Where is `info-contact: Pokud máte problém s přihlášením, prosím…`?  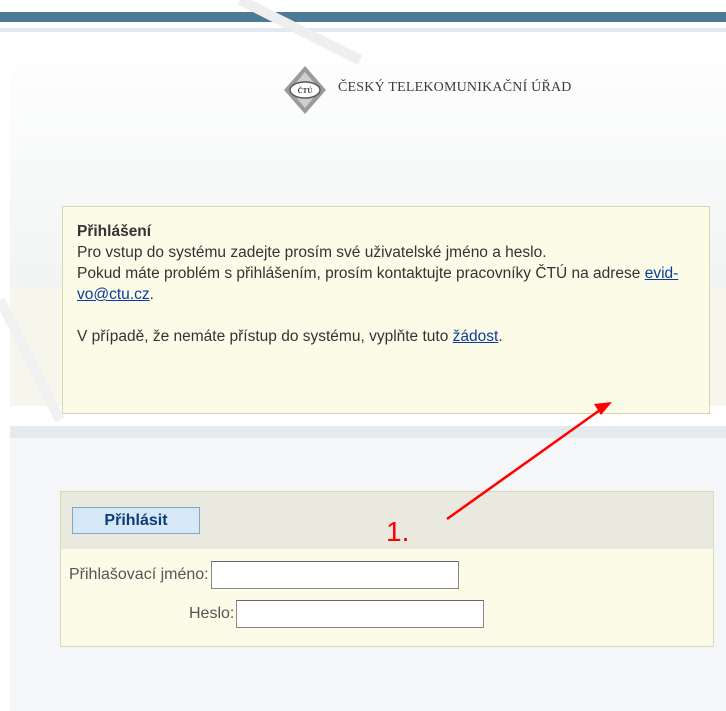 info-contact: Pokud máte problém s přihlášením, prosím… is located at coordinates (386, 284).